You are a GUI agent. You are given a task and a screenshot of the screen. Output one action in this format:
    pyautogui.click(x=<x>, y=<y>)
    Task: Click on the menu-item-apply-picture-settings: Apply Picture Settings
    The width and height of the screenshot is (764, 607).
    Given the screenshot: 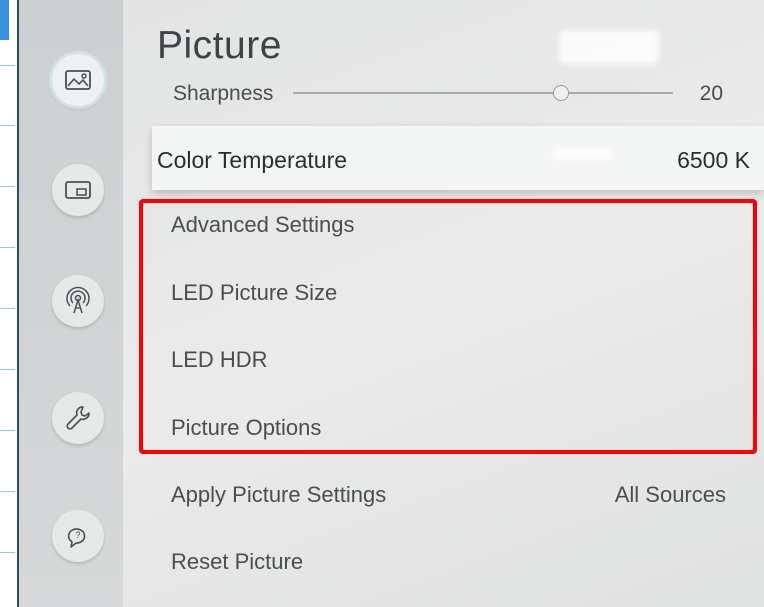 What is the action you would take?
    pyautogui.click(x=278, y=495)
    